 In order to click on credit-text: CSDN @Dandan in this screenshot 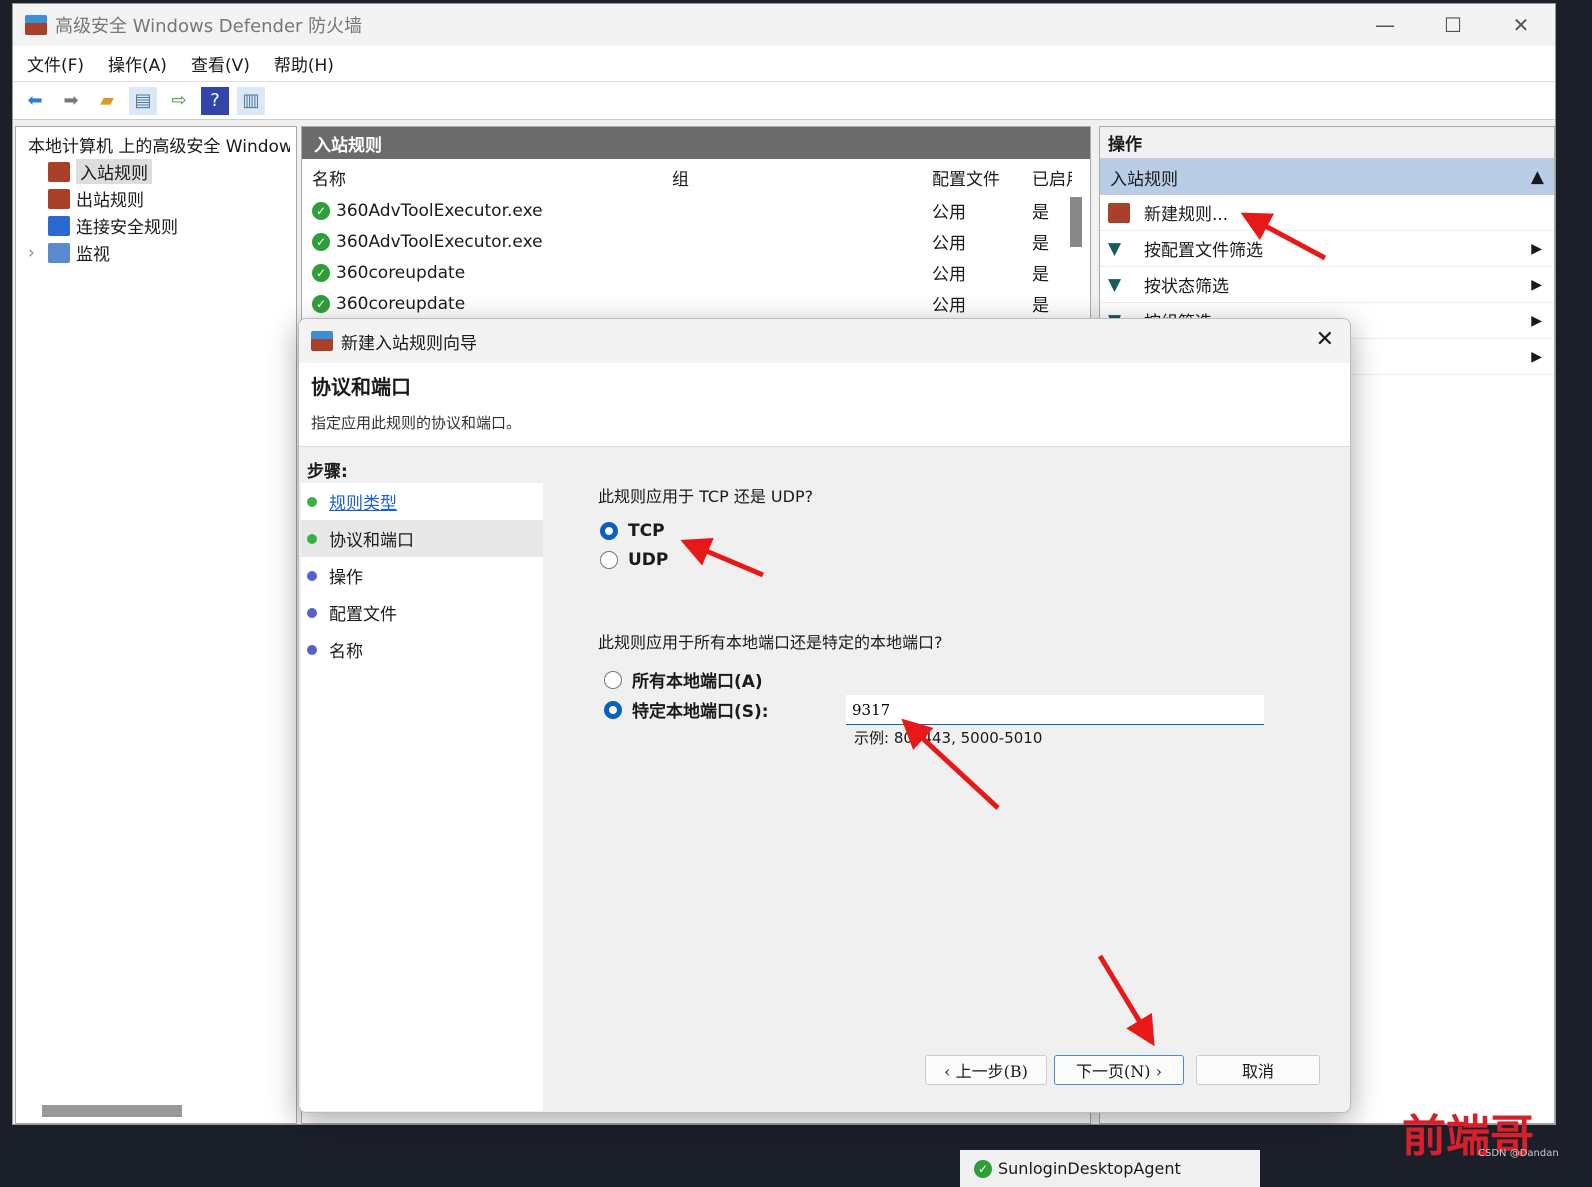, I will do `click(1518, 1153)`.